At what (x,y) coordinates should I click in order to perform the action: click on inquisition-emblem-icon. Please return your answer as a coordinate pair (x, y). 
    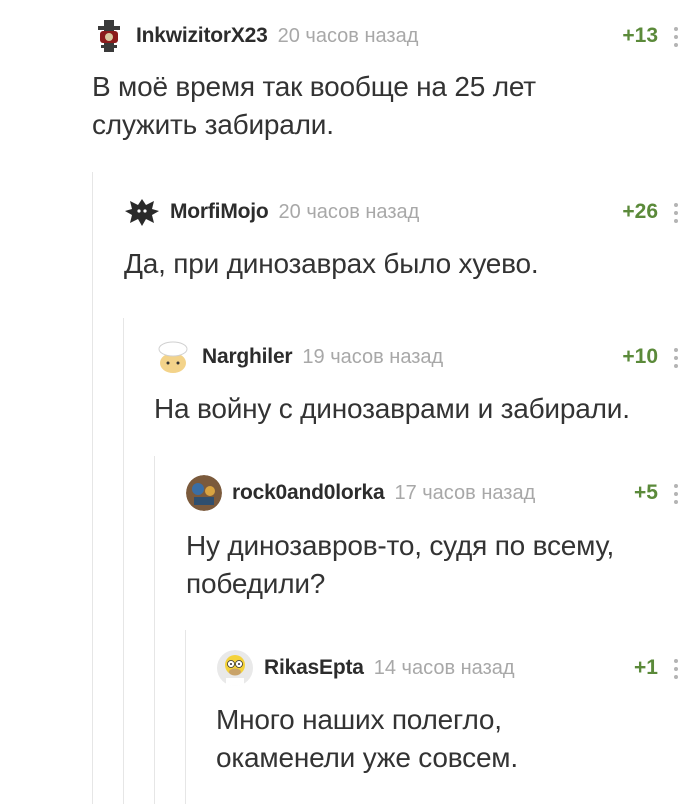
    Looking at the image, I should click on (109, 36).